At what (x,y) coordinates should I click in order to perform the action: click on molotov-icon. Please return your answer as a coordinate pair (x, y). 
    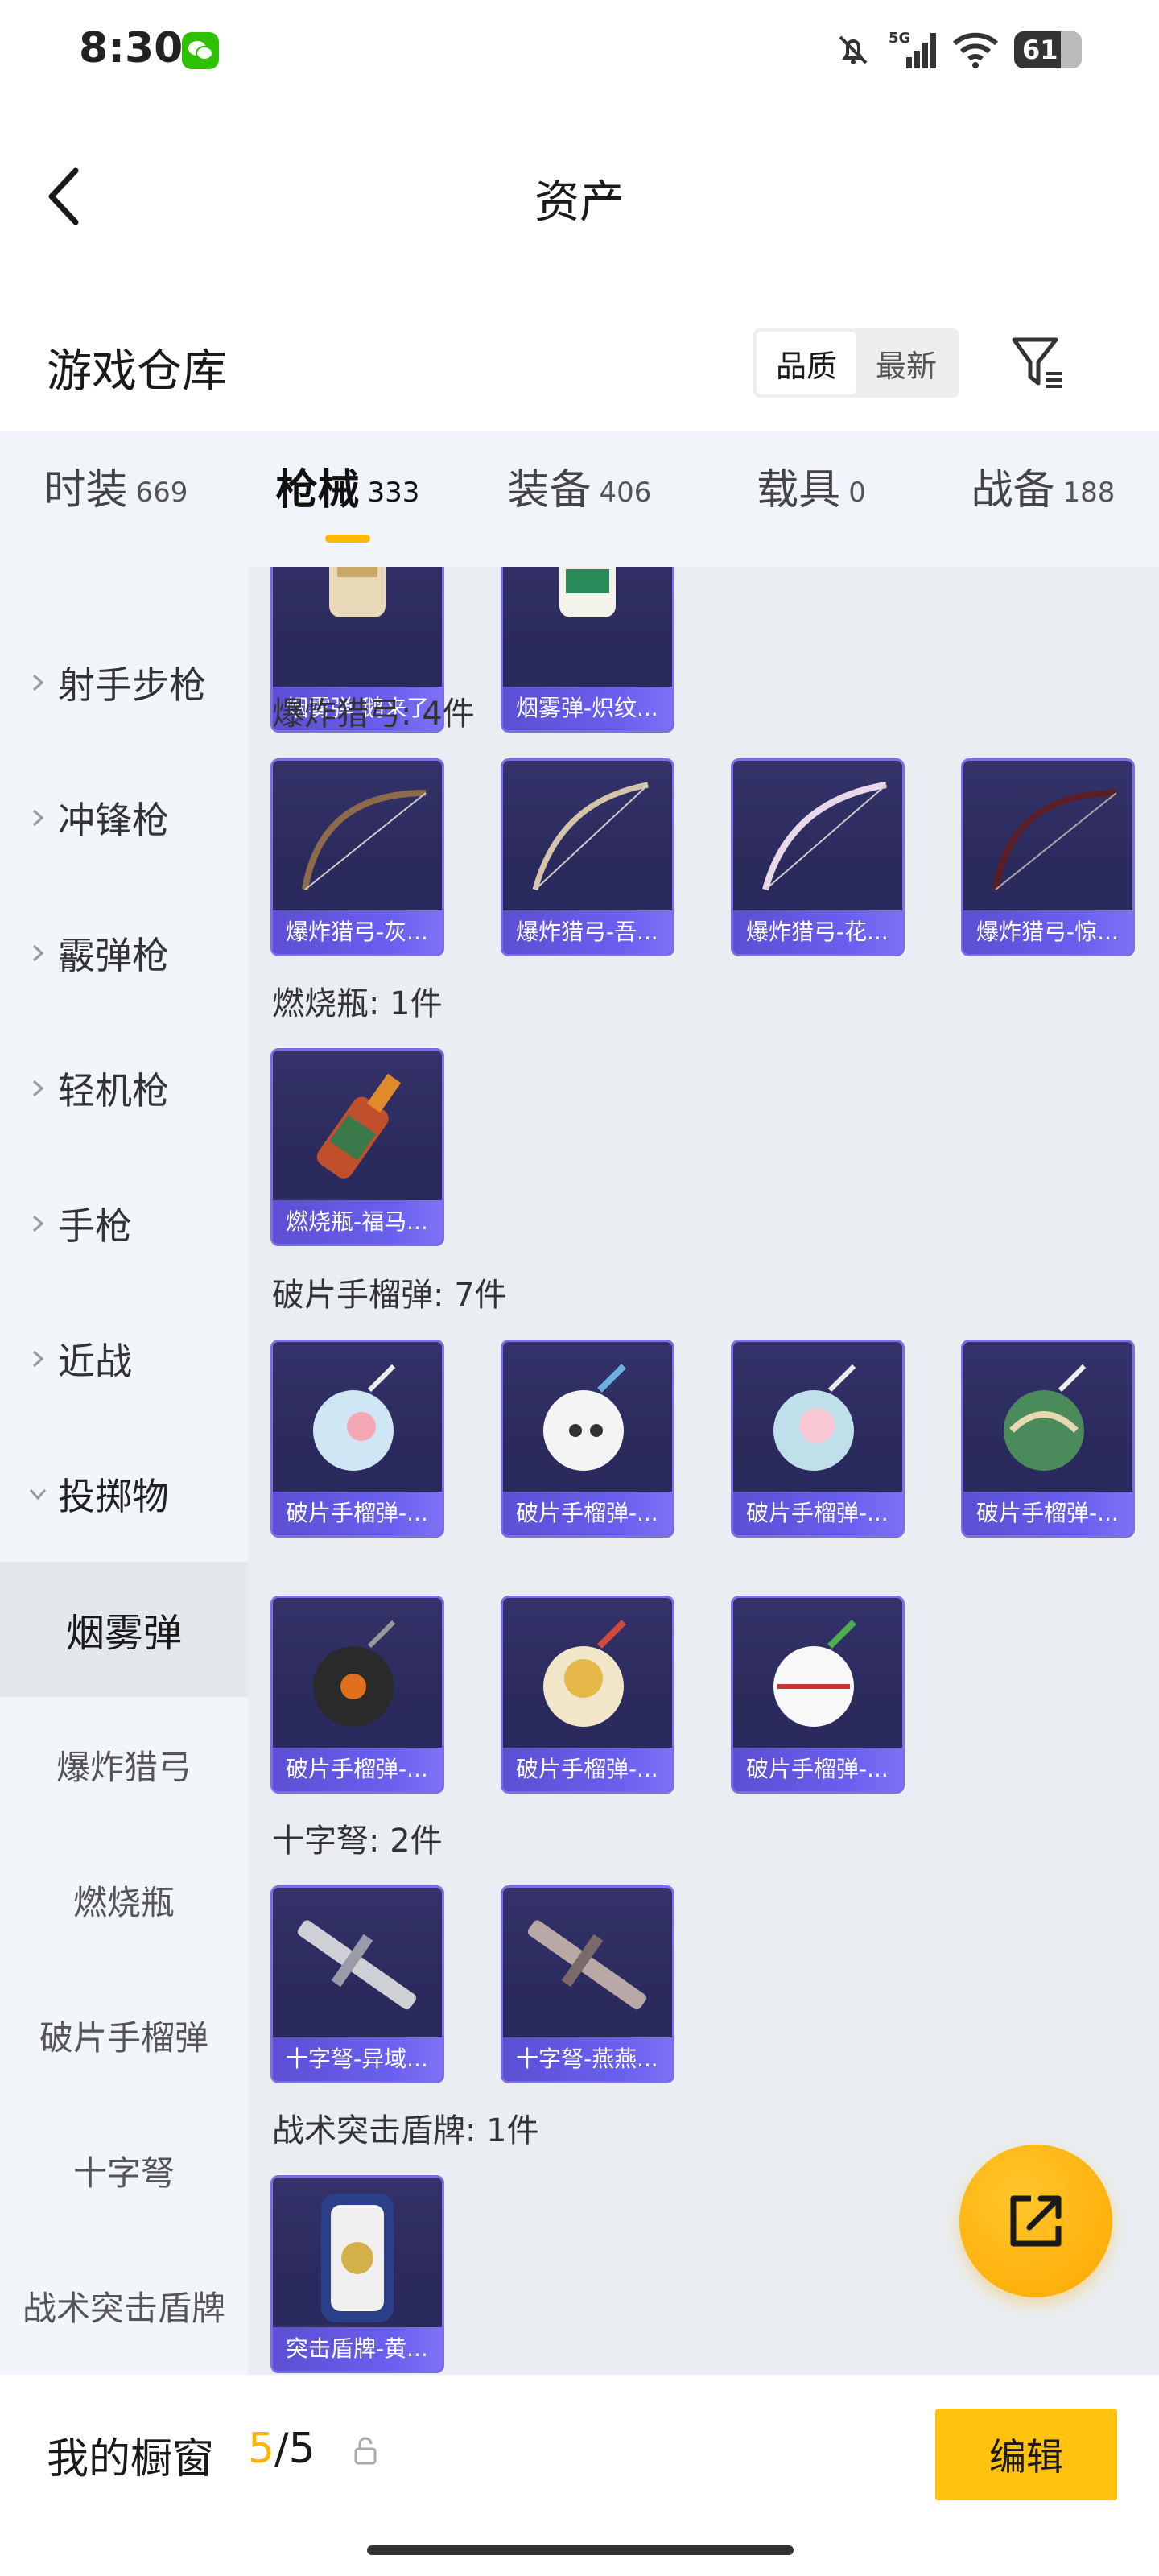
    Looking at the image, I should click on (359, 1126).